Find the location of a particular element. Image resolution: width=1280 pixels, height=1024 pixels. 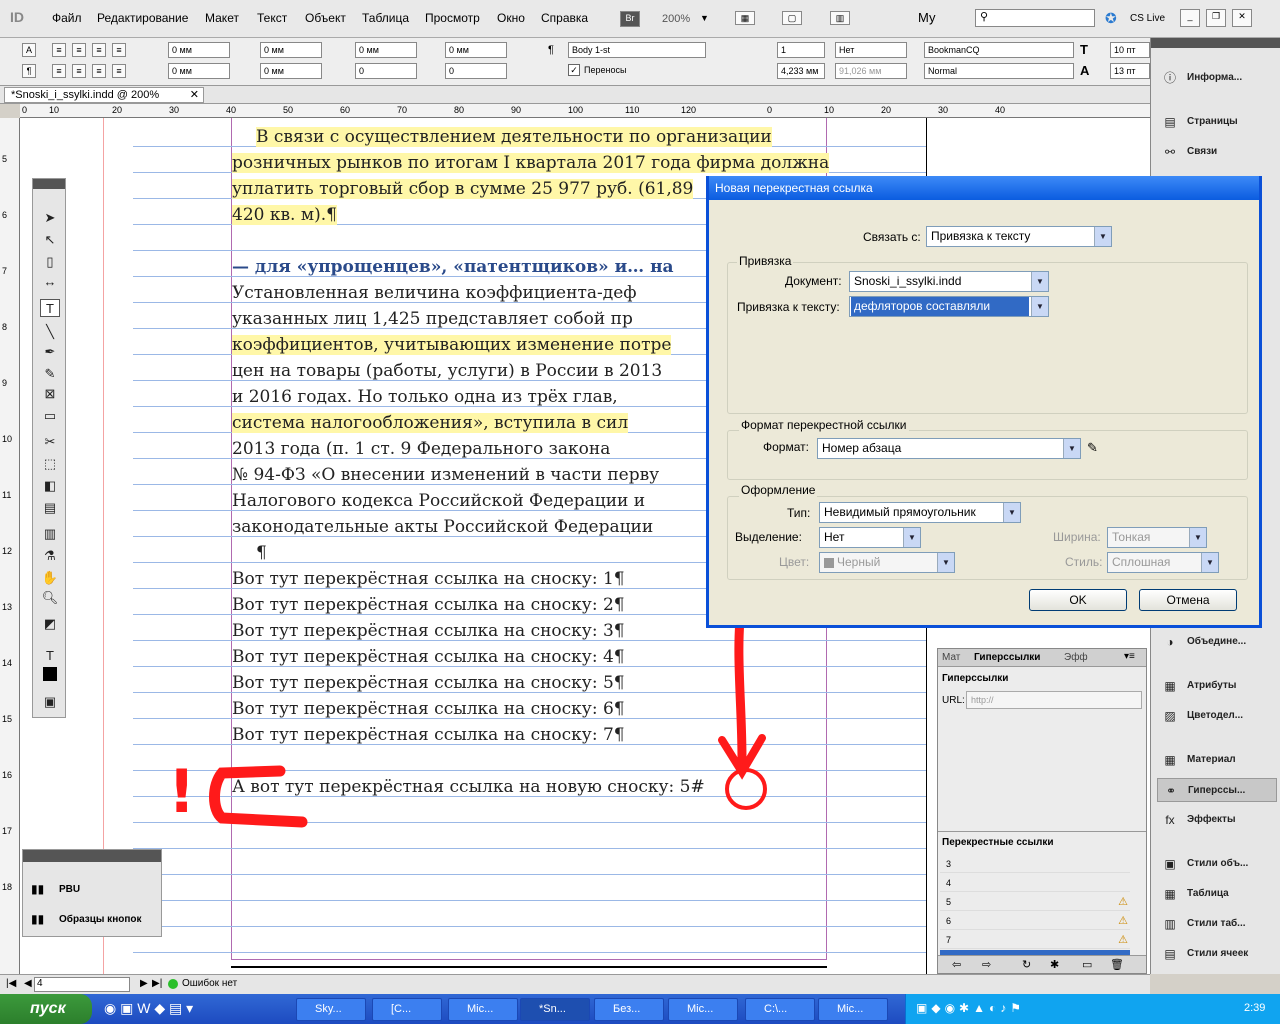

delete-icon: 🗑︎ is located at coordinates (1117, 964).